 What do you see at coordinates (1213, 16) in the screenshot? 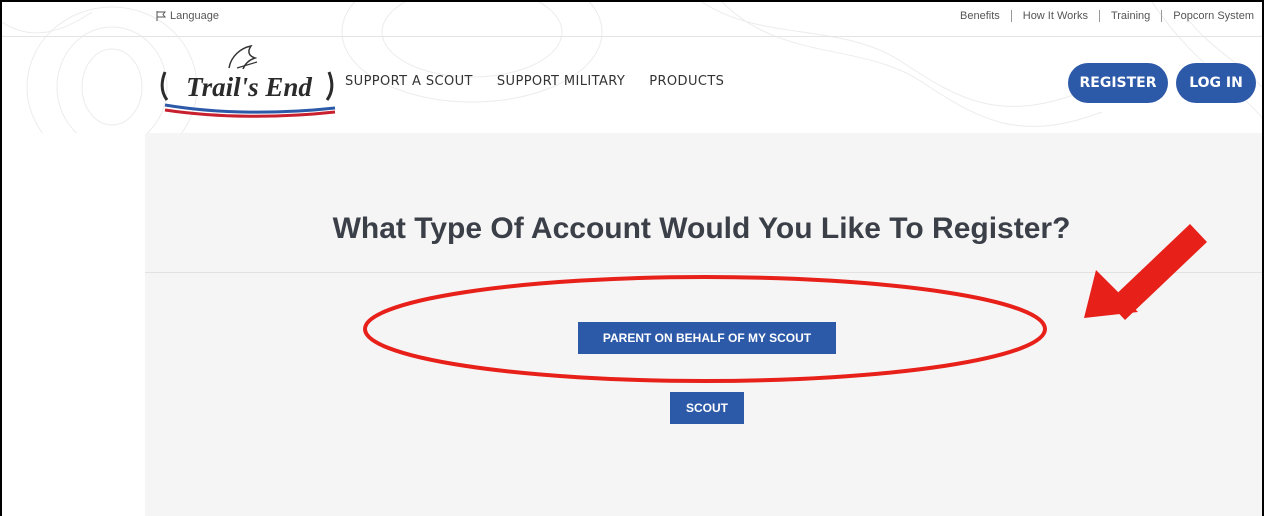
I see `link-popcorn-system: Popcorn System` at bounding box center [1213, 16].